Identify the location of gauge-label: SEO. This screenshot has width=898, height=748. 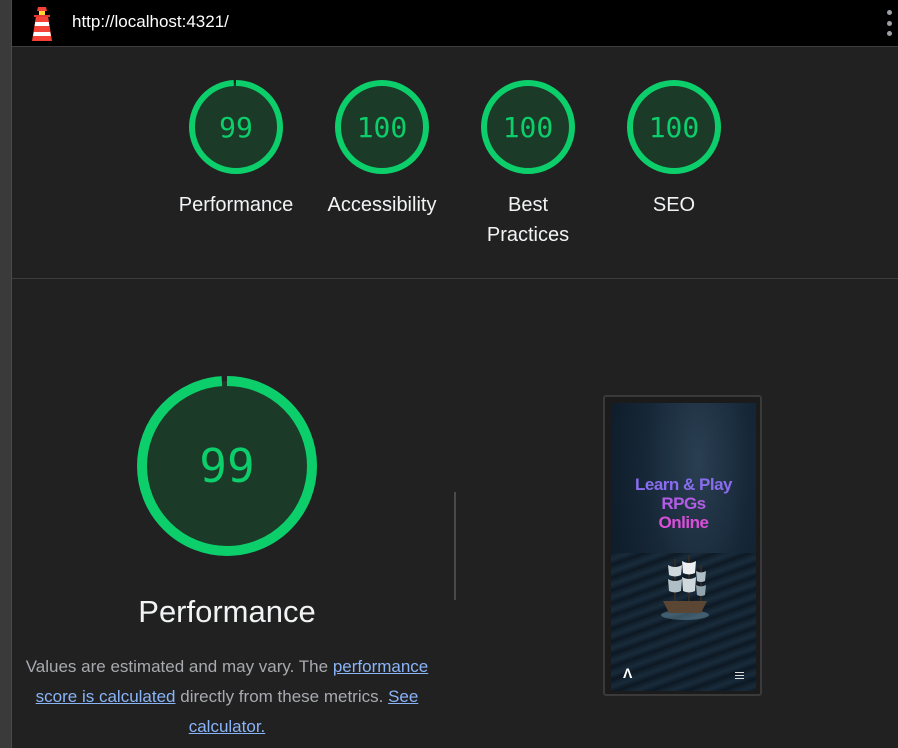
(674, 205).